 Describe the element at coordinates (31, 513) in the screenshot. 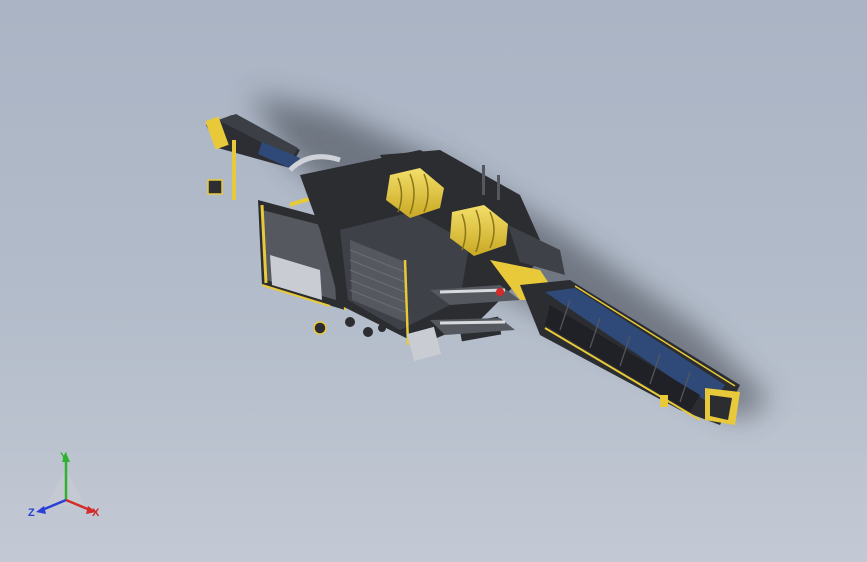

I see `z-axis-label: Z` at that location.